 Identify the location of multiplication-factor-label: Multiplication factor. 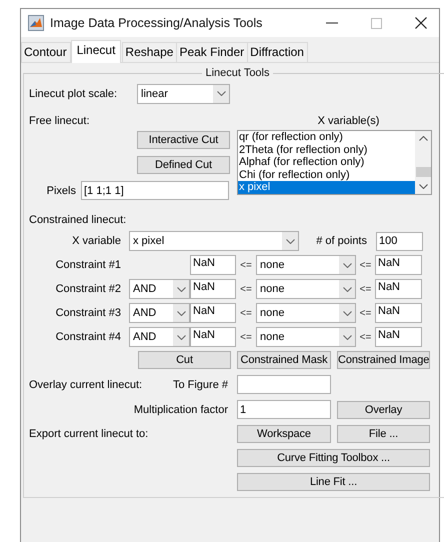
(181, 410).